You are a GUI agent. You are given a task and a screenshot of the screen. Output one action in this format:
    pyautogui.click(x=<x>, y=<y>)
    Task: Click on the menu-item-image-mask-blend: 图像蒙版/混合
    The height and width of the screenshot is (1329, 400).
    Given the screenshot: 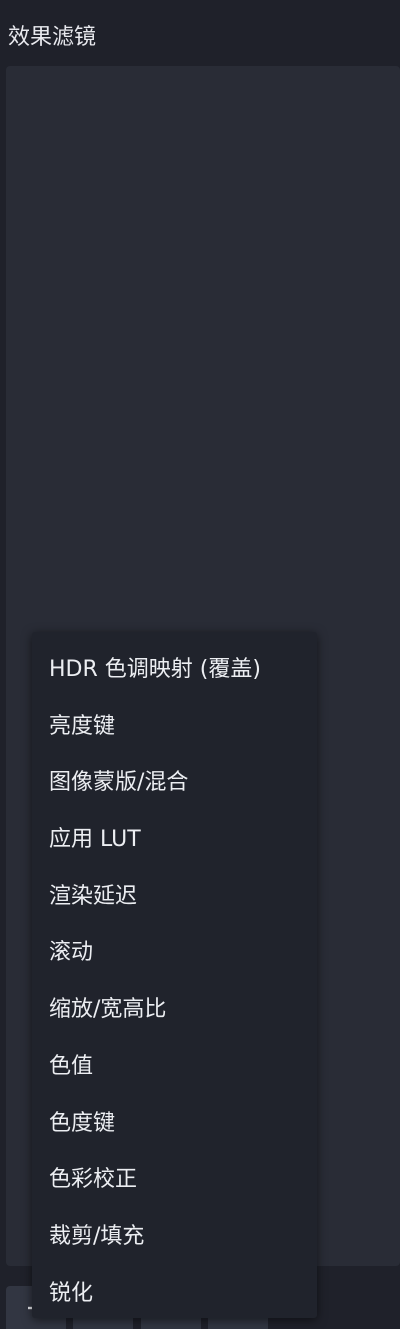 What is the action you would take?
    pyautogui.click(x=174, y=783)
    